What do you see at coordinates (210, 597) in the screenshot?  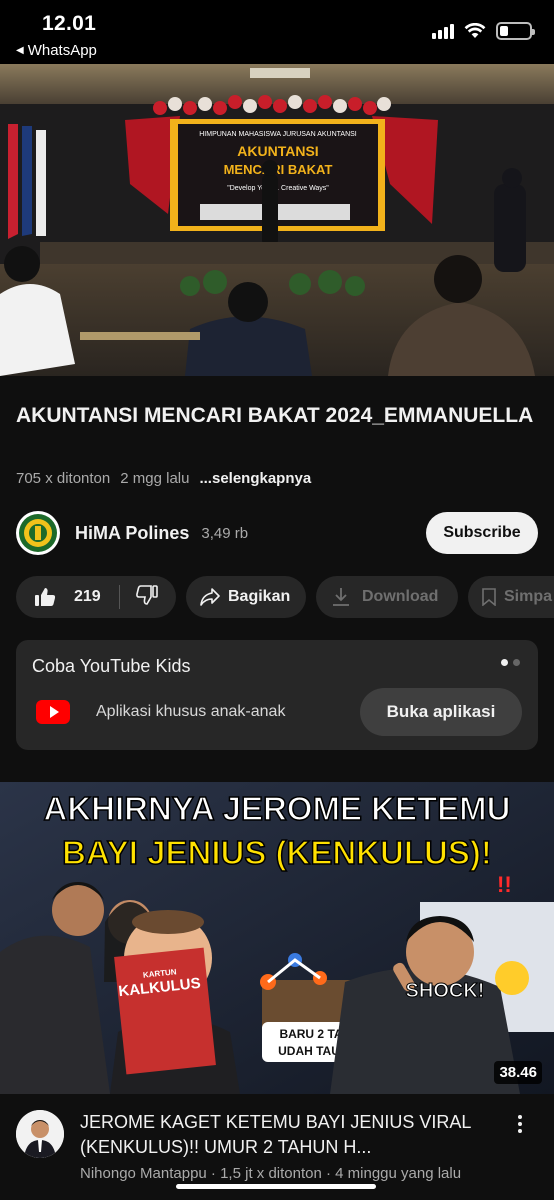 I see `share-icon` at bounding box center [210, 597].